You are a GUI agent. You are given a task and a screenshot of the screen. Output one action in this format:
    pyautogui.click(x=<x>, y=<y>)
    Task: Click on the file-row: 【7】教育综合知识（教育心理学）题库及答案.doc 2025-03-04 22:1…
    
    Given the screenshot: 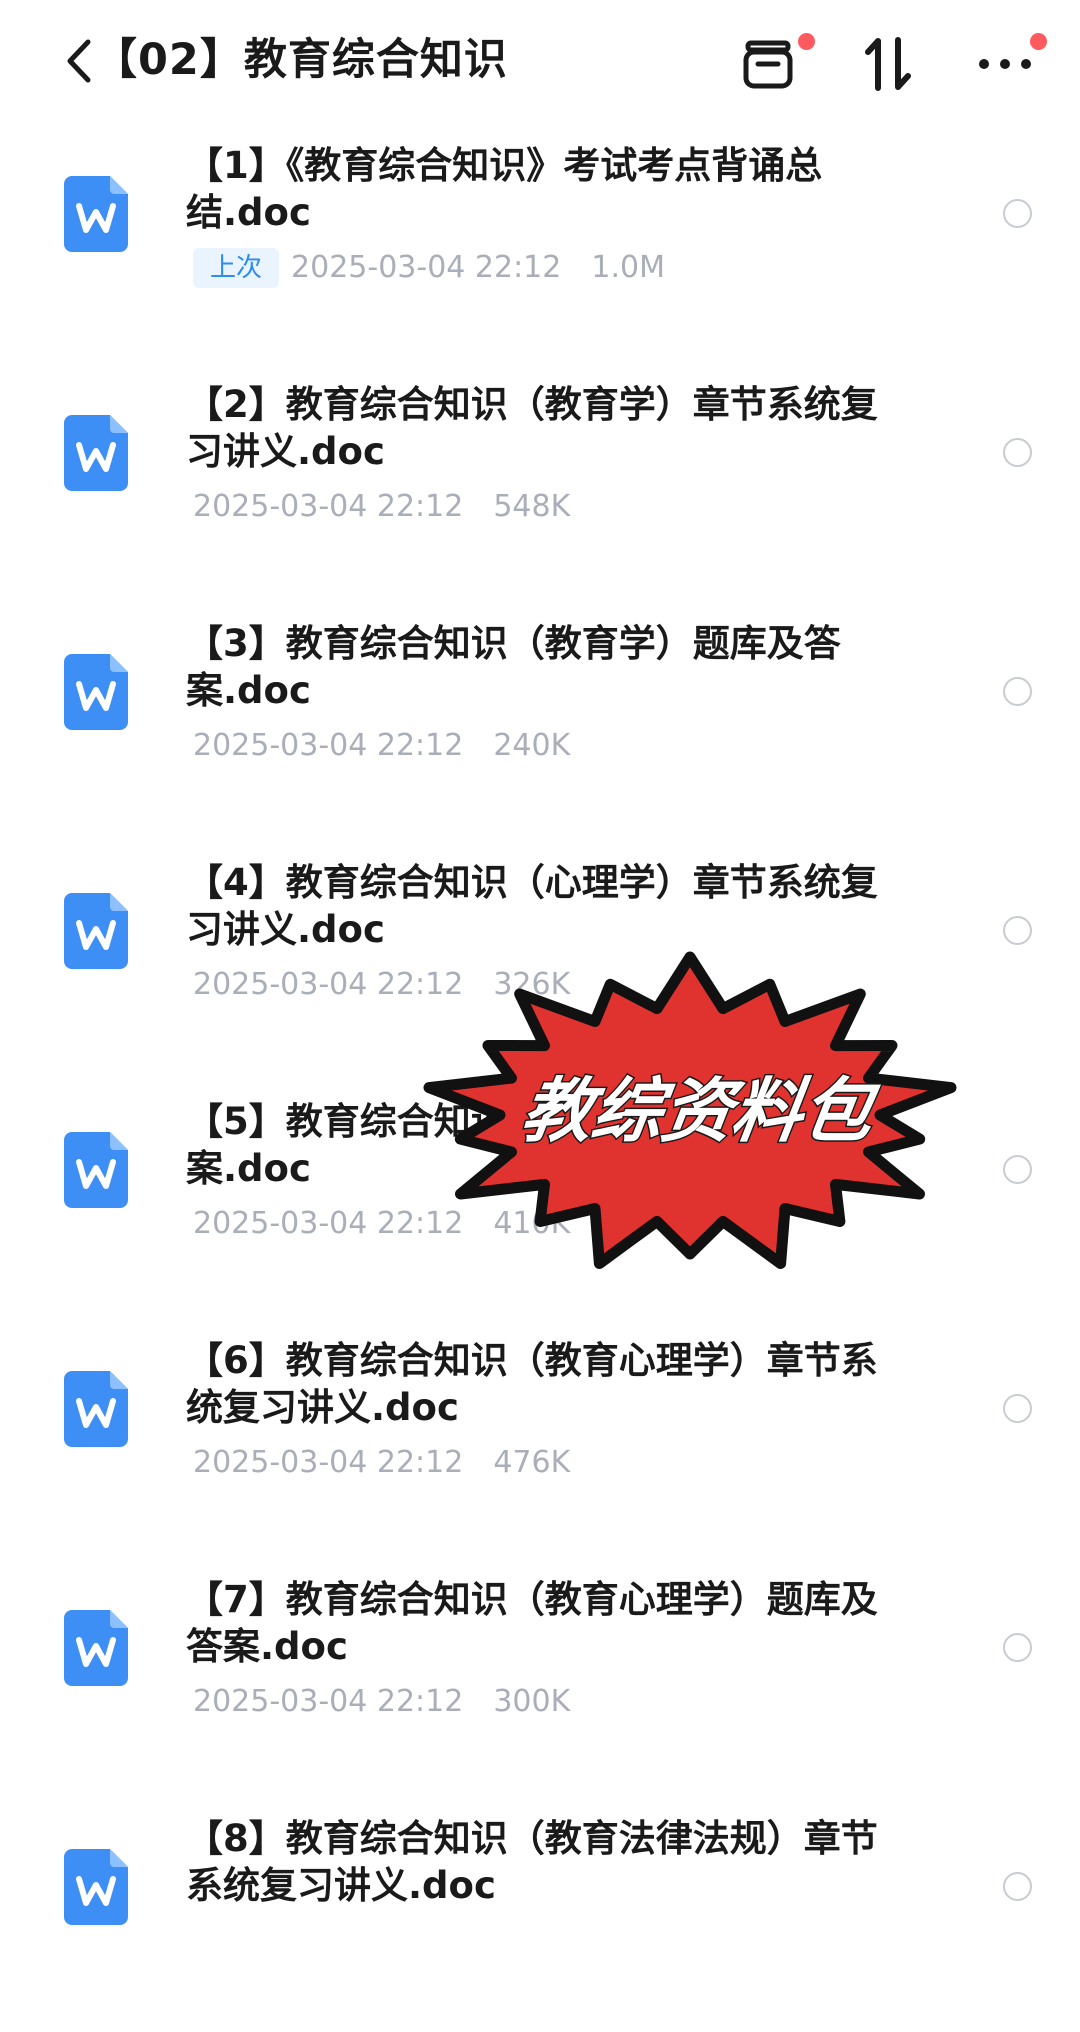 What is the action you would take?
    pyautogui.click(x=540, y=1673)
    